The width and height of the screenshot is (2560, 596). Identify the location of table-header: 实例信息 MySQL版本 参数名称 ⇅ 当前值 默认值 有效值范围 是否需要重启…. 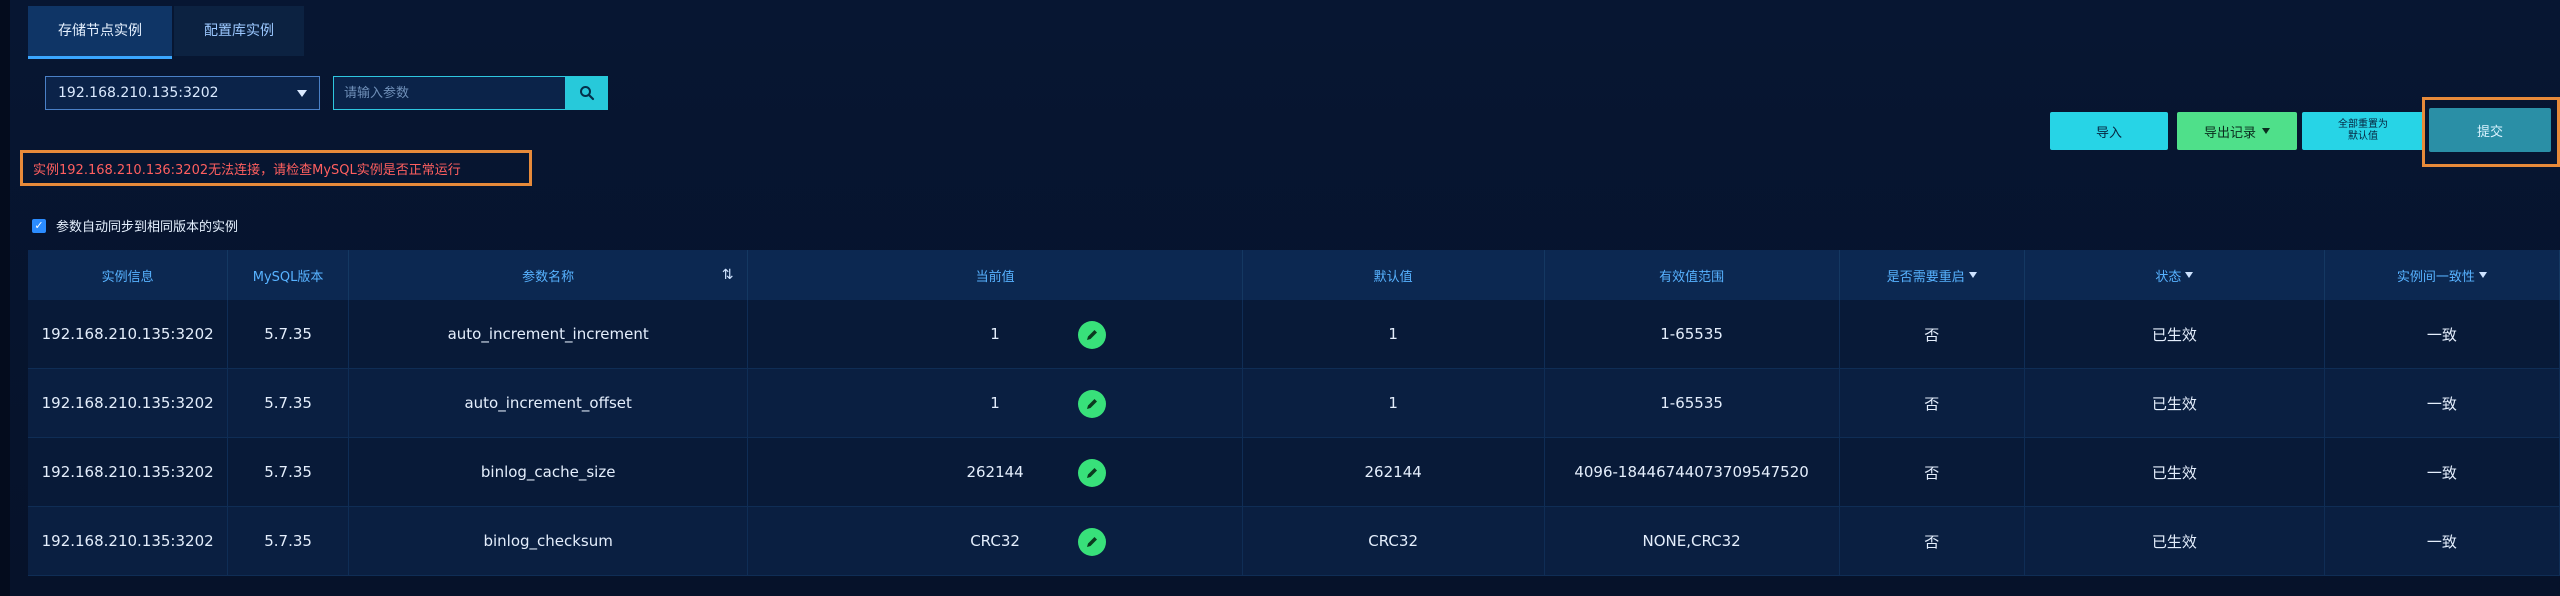
(1294, 275).